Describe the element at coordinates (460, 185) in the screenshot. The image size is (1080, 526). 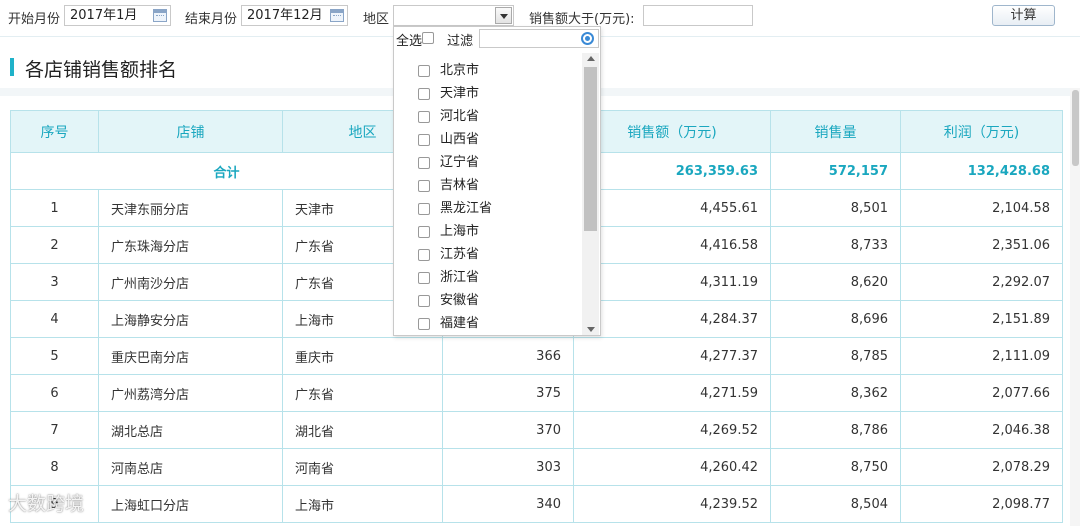
I see `region-option-label: 吉林省` at that location.